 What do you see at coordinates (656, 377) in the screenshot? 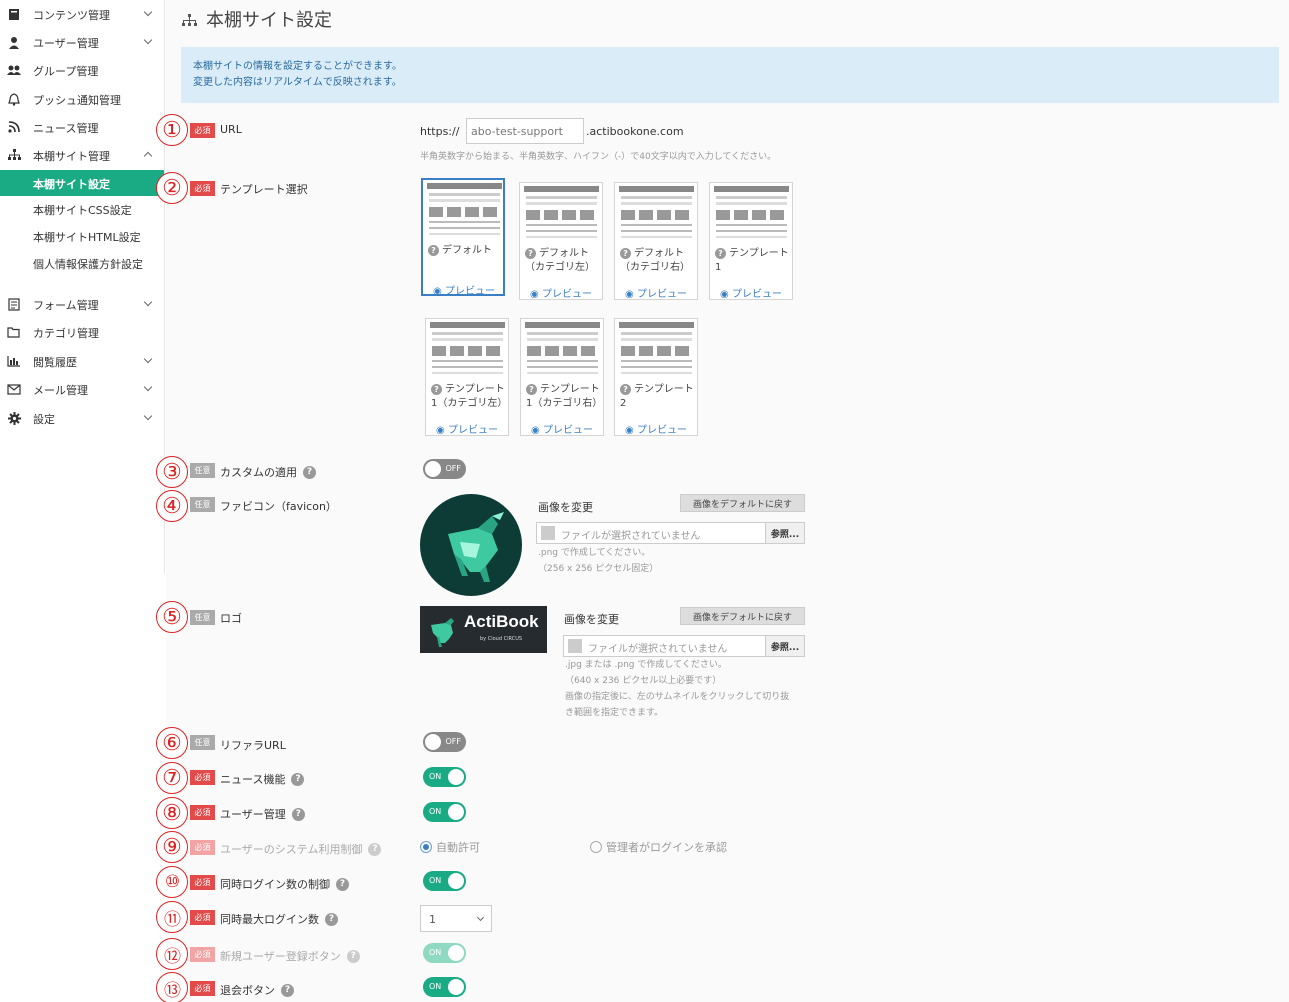
I see `template-card: ? テンプレート2 ◉ プレビュー` at bounding box center [656, 377].